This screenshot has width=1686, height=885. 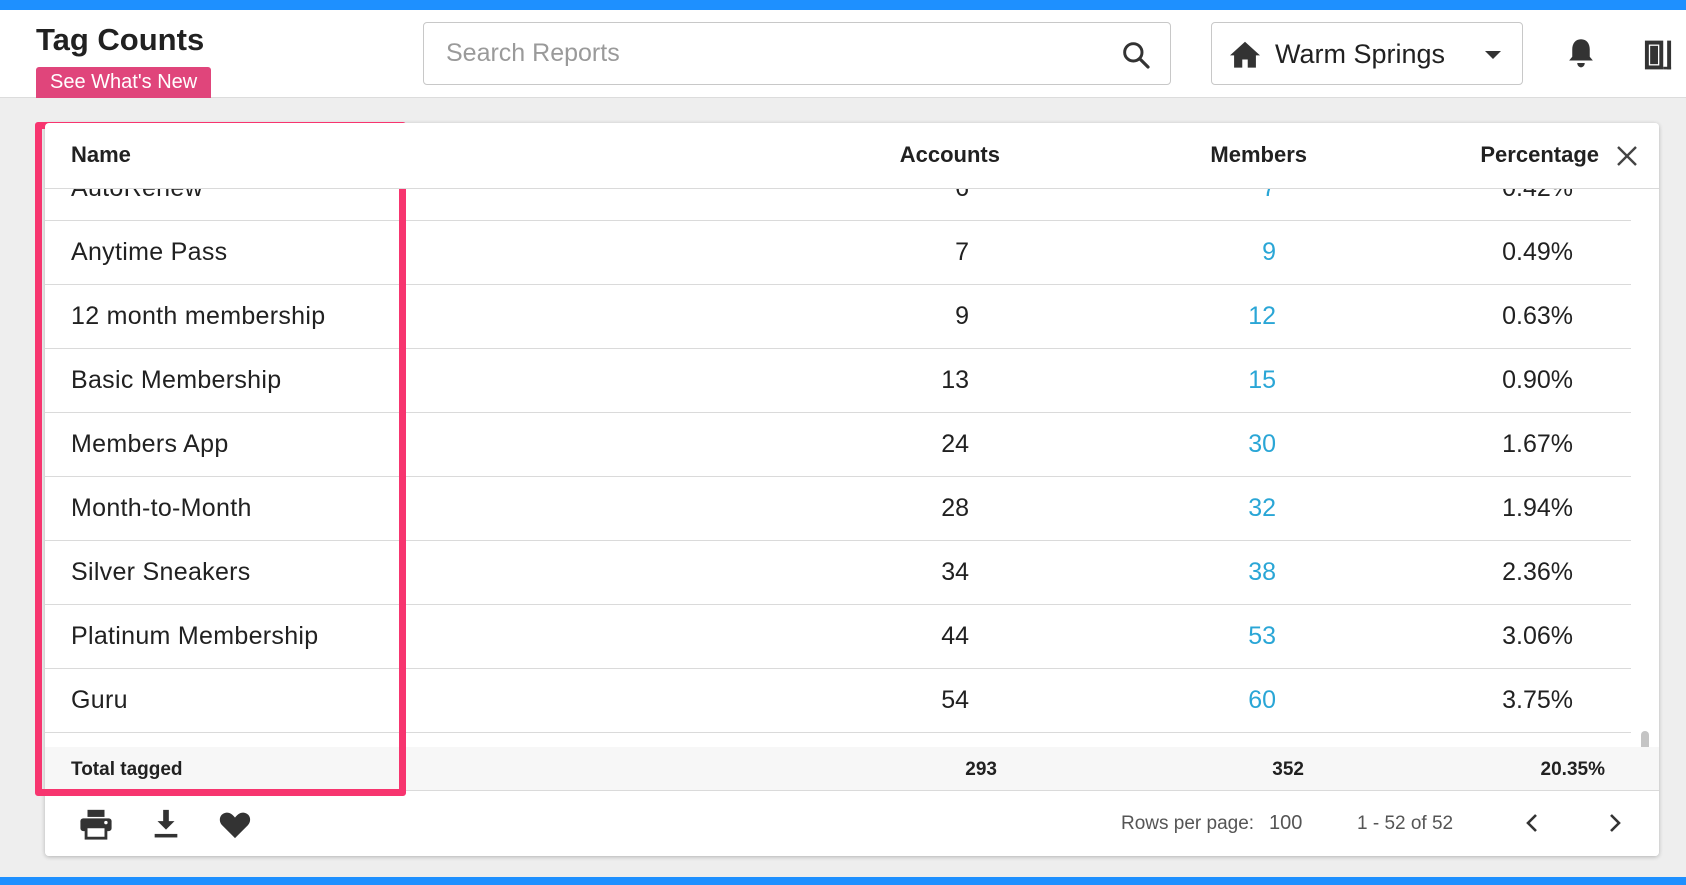 What do you see at coordinates (1288, 769) in the screenshot?
I see `totals-members: 352` at bounding box center [1288, 769].